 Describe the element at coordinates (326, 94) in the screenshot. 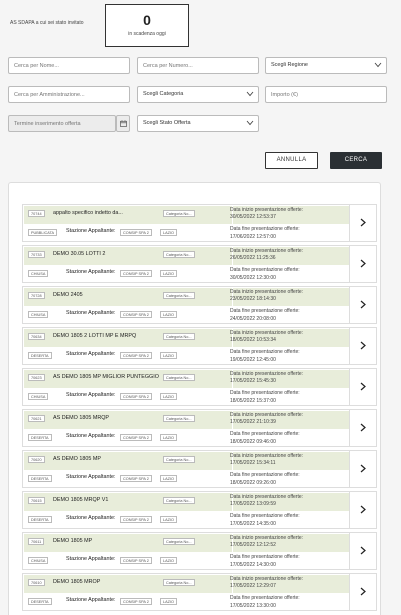

I see `amount-input` at that location.